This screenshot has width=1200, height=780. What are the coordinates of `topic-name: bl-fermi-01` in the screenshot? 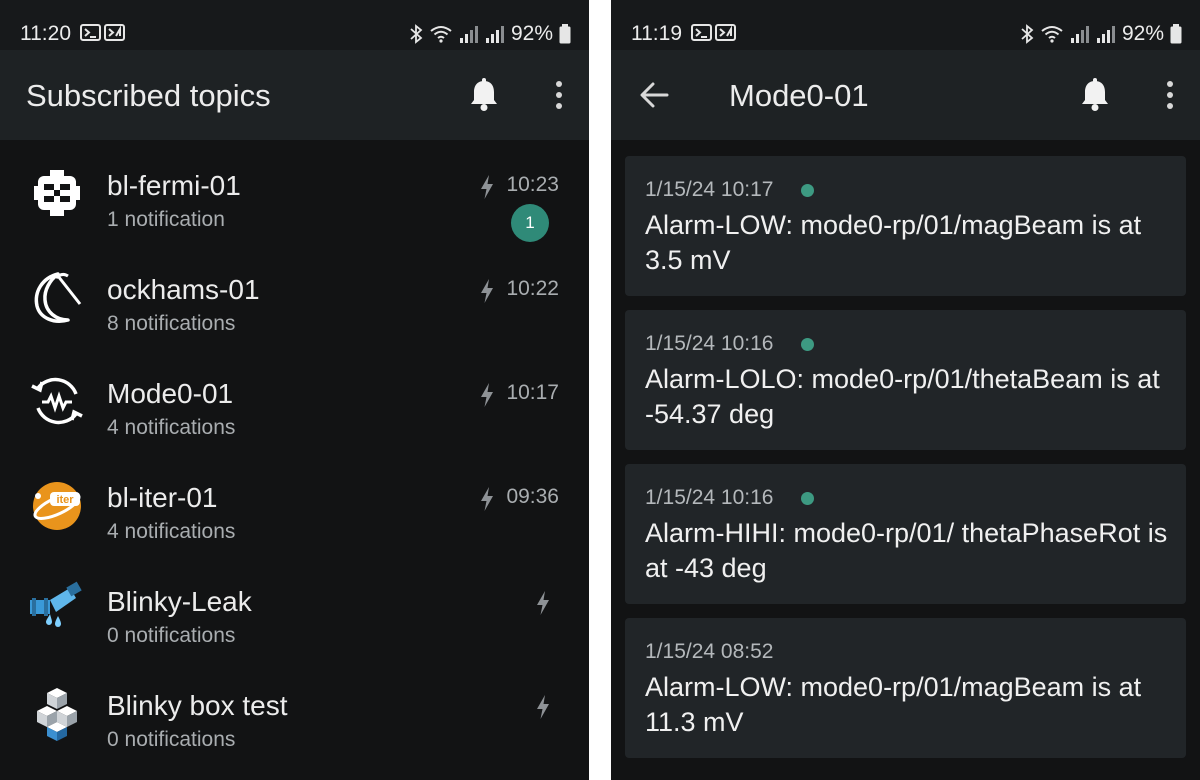 It's located at (174, 185).